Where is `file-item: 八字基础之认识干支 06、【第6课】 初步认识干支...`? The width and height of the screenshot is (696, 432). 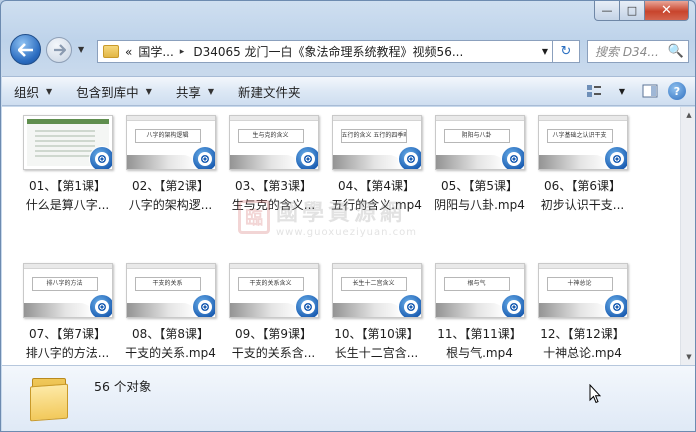 file-item: 八字基础之认识干支 06、【第6课】 初步认识干支... is located at coordinates (582, 165).